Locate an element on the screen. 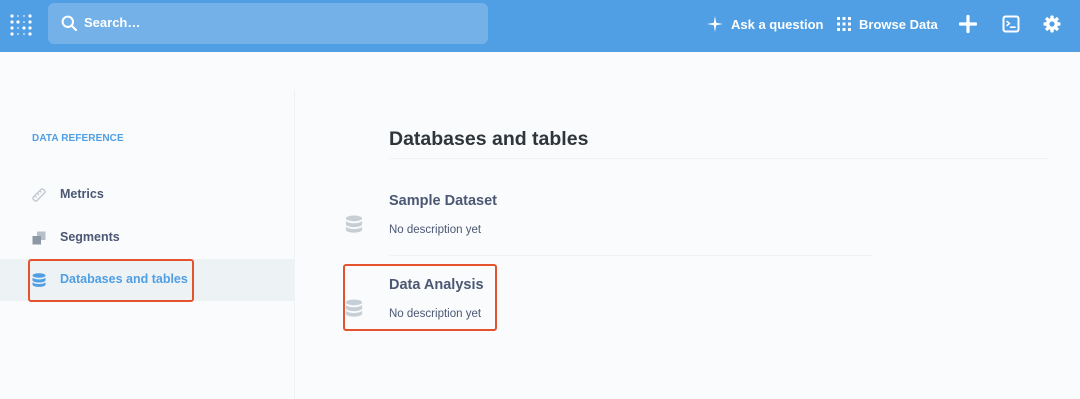 The height and width of the screenshot is (399, 1080). metabase-logo-icon is located at coordinates (21, 25).